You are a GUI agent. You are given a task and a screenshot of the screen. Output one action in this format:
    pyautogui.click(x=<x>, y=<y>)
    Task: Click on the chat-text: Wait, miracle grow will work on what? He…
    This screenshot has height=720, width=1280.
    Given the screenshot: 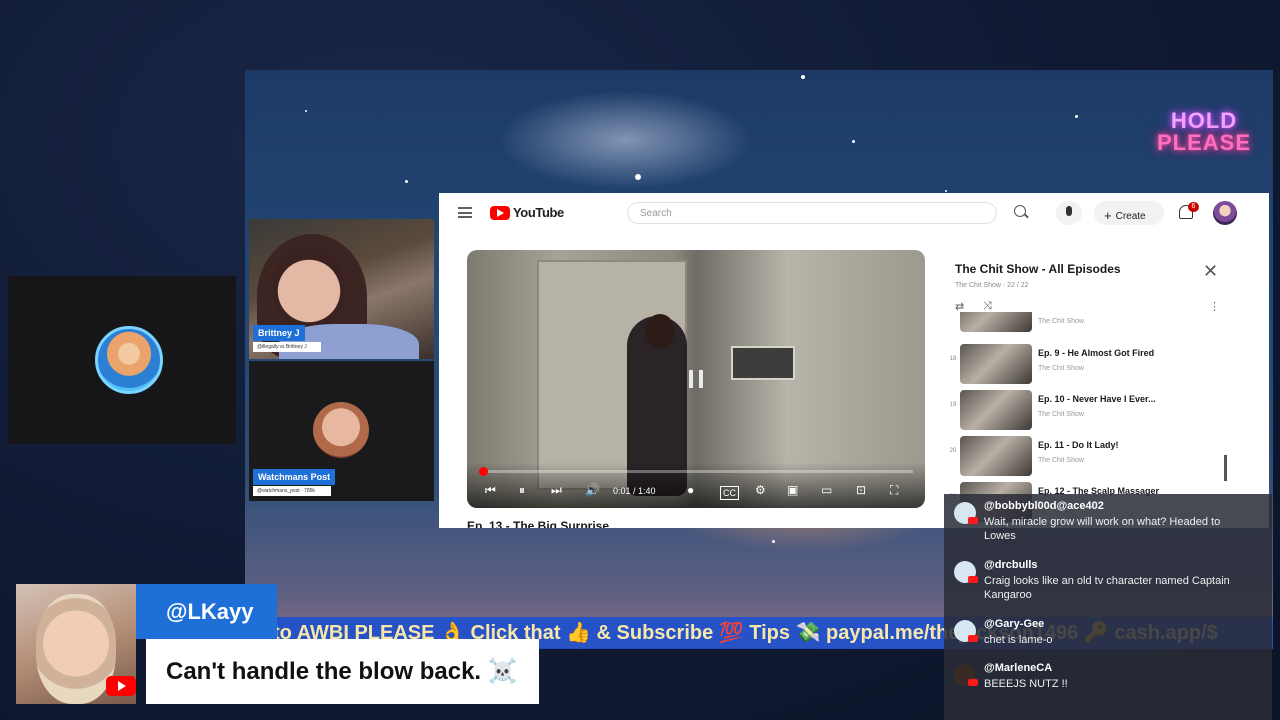 What is the action you would take?
    pyautogui.click(x=1102, y=529)
    